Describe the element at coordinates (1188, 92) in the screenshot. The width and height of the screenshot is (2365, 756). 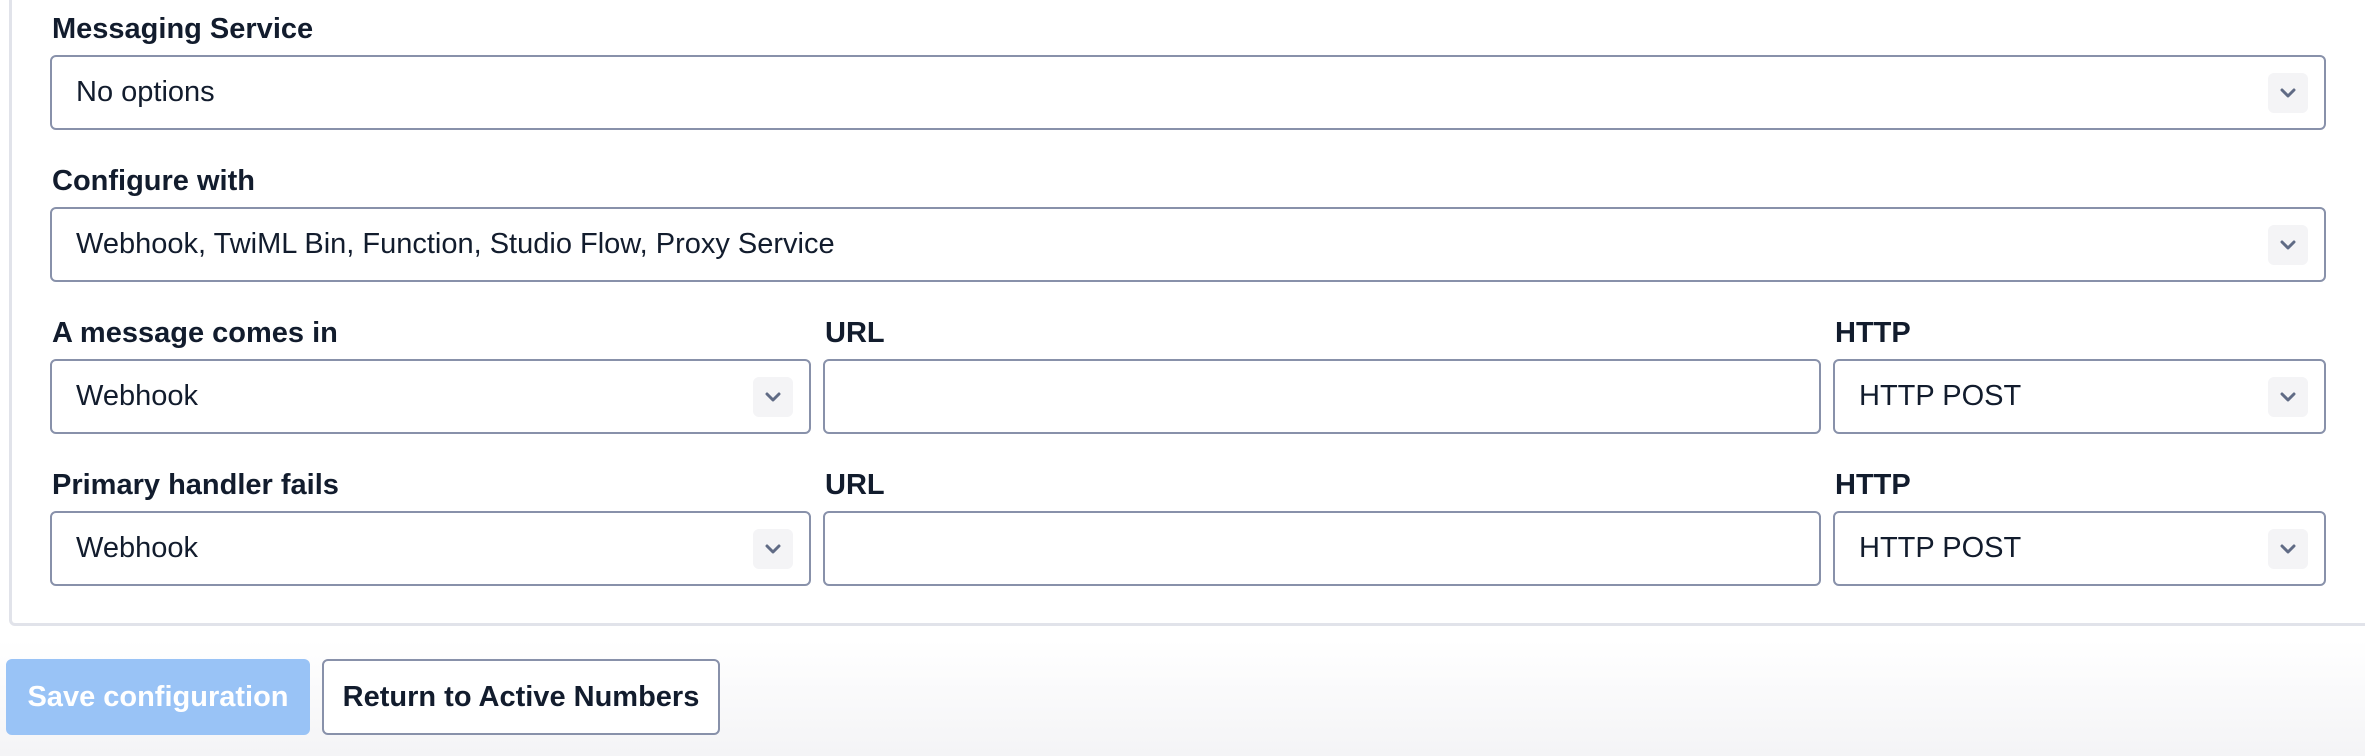
I see `messaging-service-select: No options` at that location.